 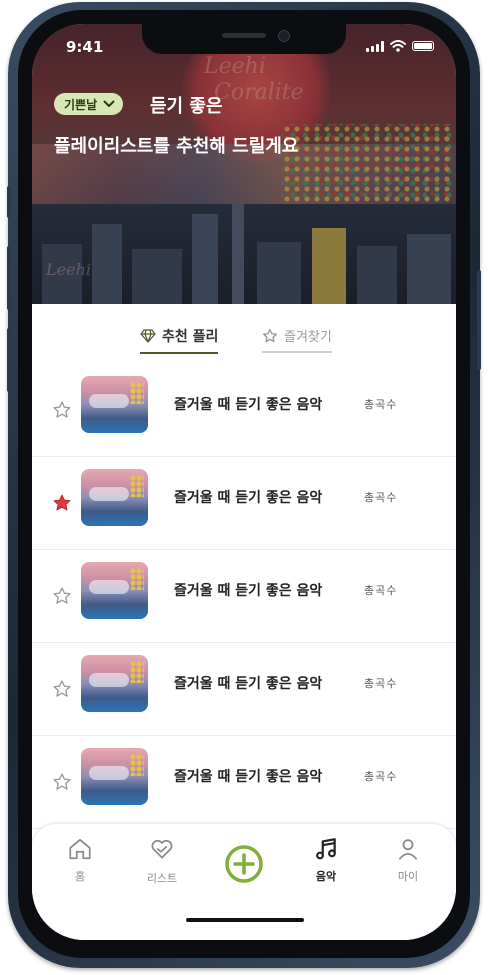 I want to click on nav-home: 홈, so click(x=80, y=860).